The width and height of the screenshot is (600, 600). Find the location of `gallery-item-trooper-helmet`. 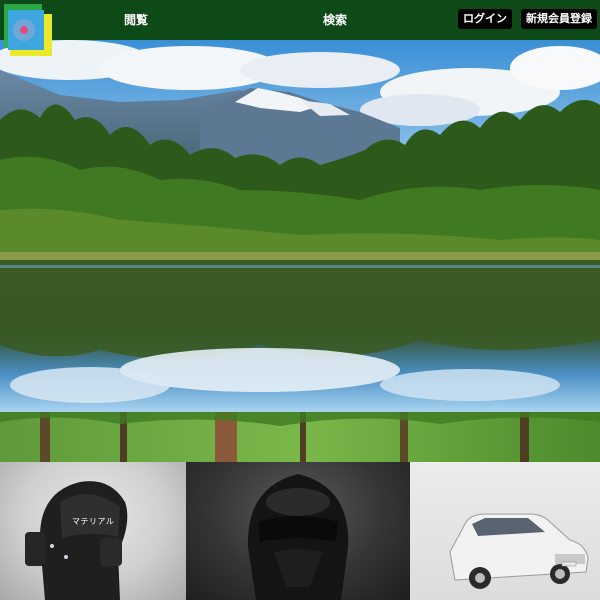

gallery-item-trooper-helmet is located at coordinates (298, 531).